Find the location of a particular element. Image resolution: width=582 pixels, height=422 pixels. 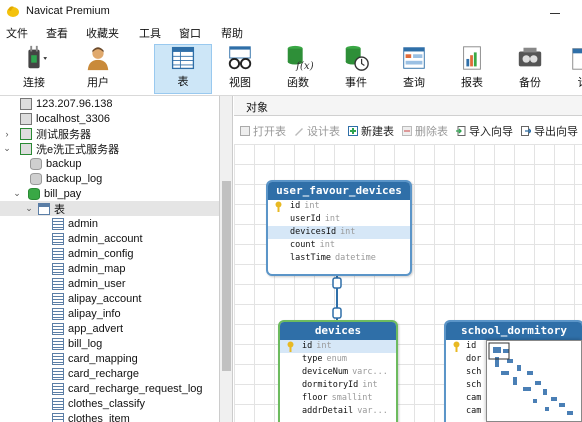

tree-conn-123-207-96-138: 123.207.96.138 is located at coordinates (109, 103).